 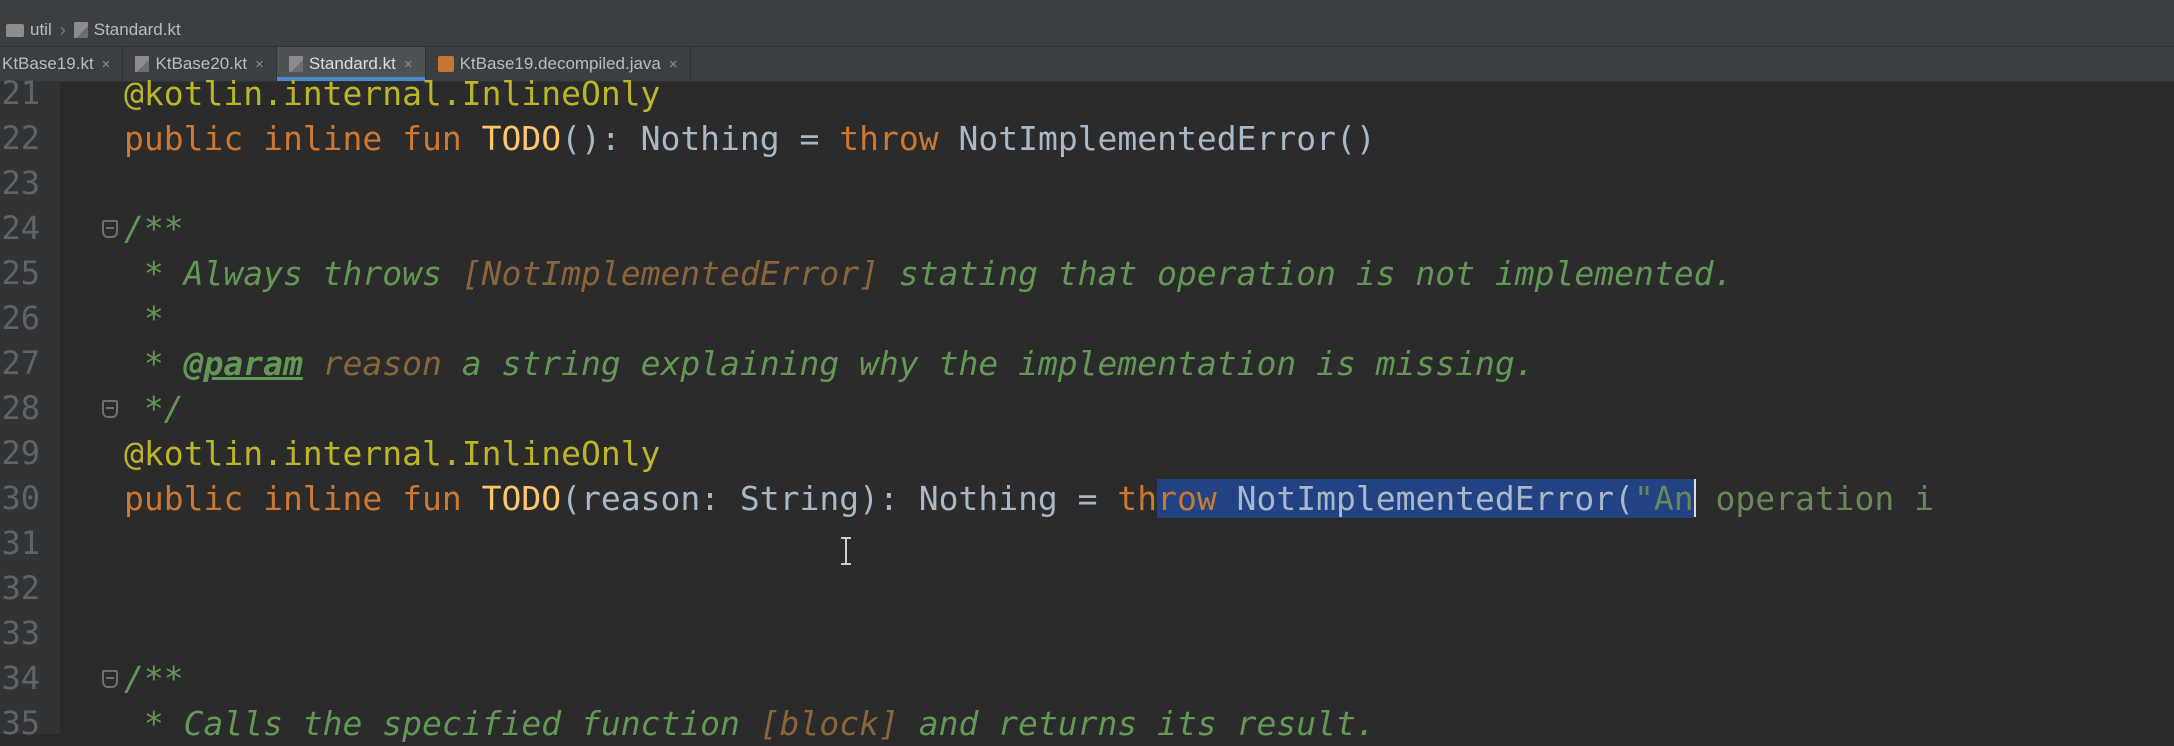 I want to click on line-number: 31, so click(x=20, y=543).